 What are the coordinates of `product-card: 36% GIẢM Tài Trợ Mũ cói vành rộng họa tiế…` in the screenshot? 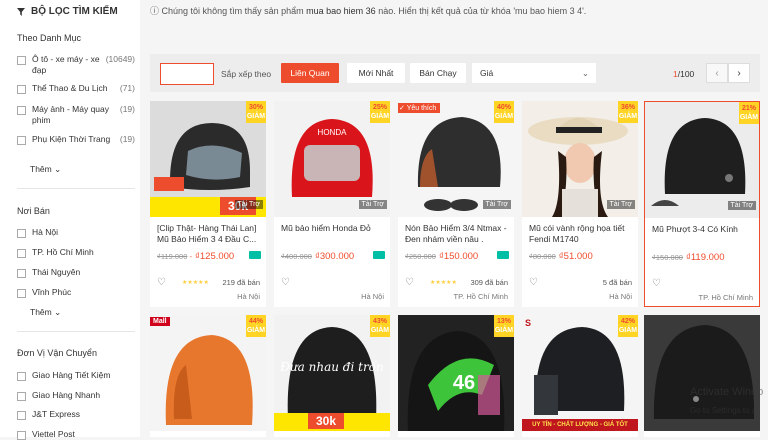 It's located at (580, 204).